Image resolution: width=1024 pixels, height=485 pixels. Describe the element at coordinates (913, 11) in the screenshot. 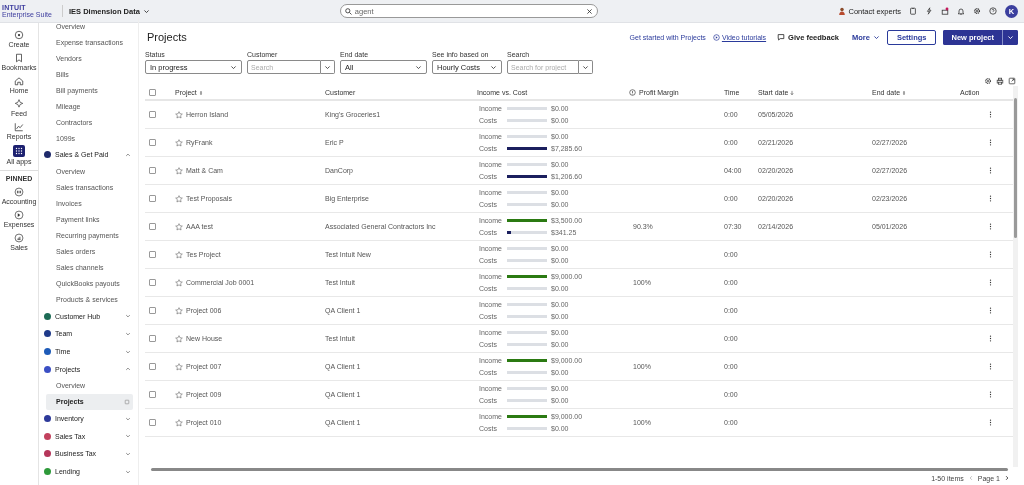

I see `clipboard-icon` at that location.